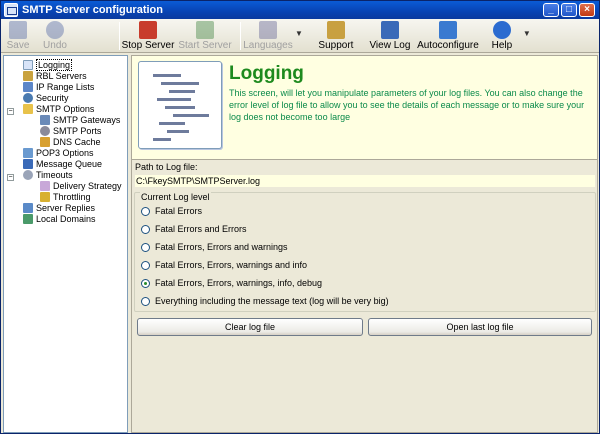 This screenshot has width=600, height=434. Describe the element at coordinates (45, 142) in the screenshot. I see `cache-icon` at that location.